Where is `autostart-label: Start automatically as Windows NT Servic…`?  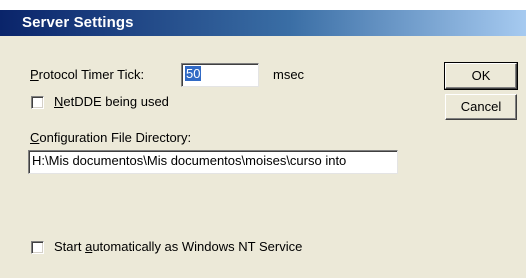
autostart-label: Start automatically as Windows NT Servic… is located at coordinates (178, 246).